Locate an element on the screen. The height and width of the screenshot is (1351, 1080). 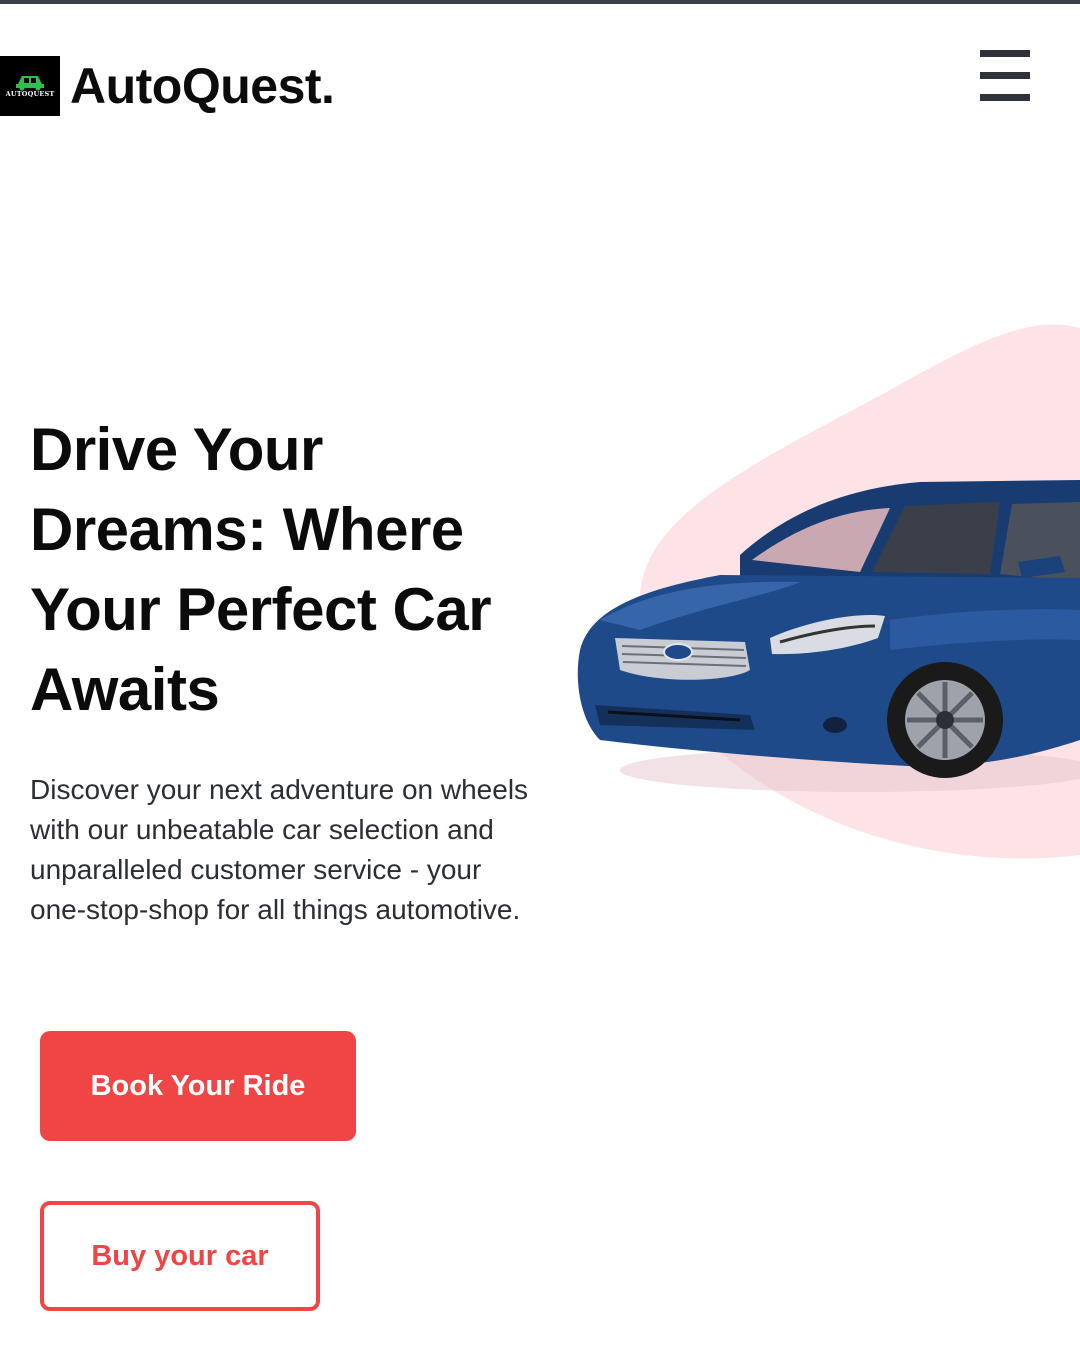
logo-text: AUTOQUEST is located at coordinates (30, 94).